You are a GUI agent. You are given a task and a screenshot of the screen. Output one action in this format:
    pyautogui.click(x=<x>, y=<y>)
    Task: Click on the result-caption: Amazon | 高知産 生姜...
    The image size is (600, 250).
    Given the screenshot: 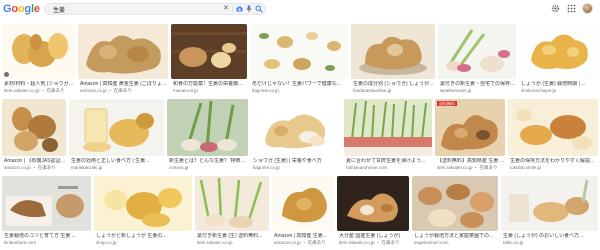 What is the action you would take?
    pyautogui.click(x=304, y=236)
    